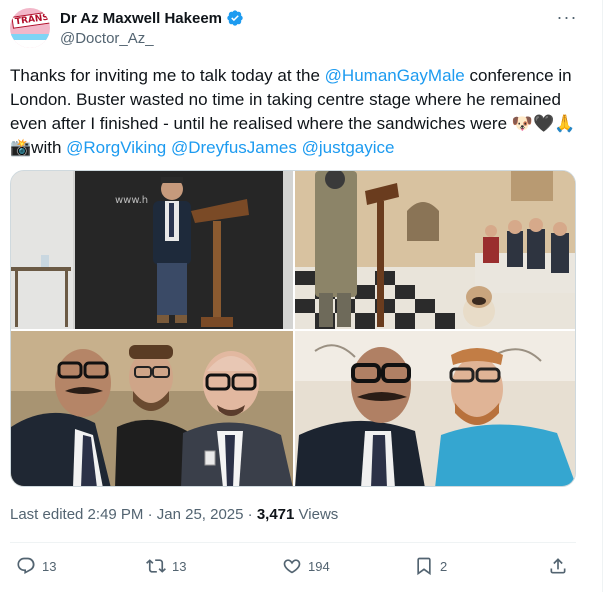 The height and width of the screenshot is (592, 603). I want to click on mention-link: @justgayice, so click(348, 147).